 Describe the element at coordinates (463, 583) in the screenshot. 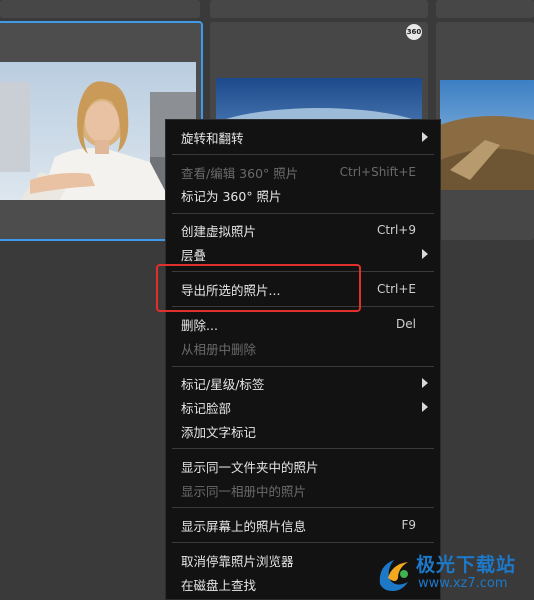

I see `watermark-url: www.xz7.com` at that location.